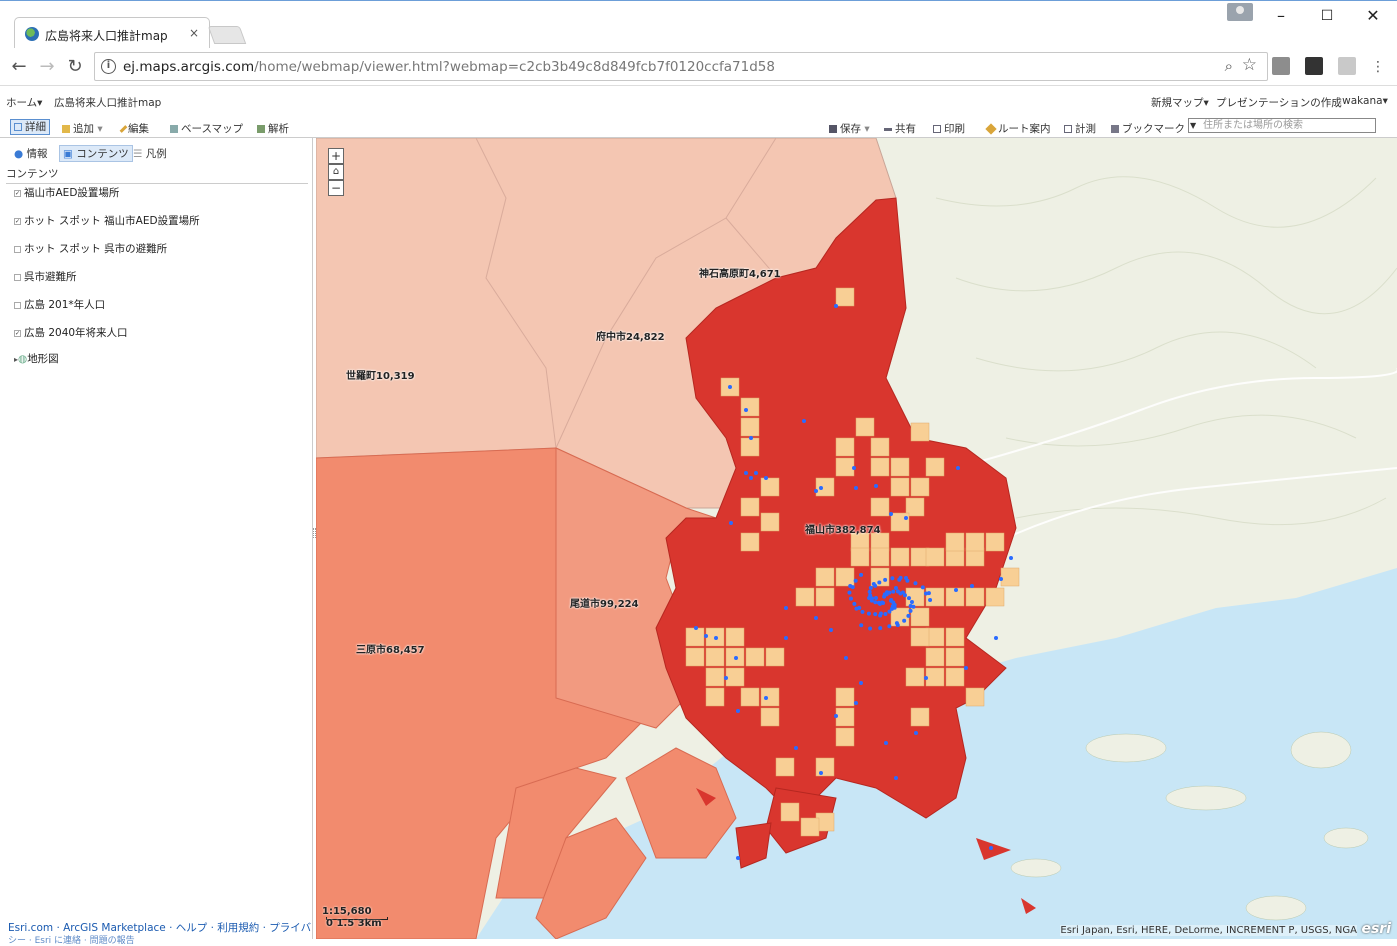 This screenshot has width=1397, height=946. What do you see at coordinates (1327, 16) in the screenshot?
I see `maximize-button: ☐` at bounding box center [1327, 16].